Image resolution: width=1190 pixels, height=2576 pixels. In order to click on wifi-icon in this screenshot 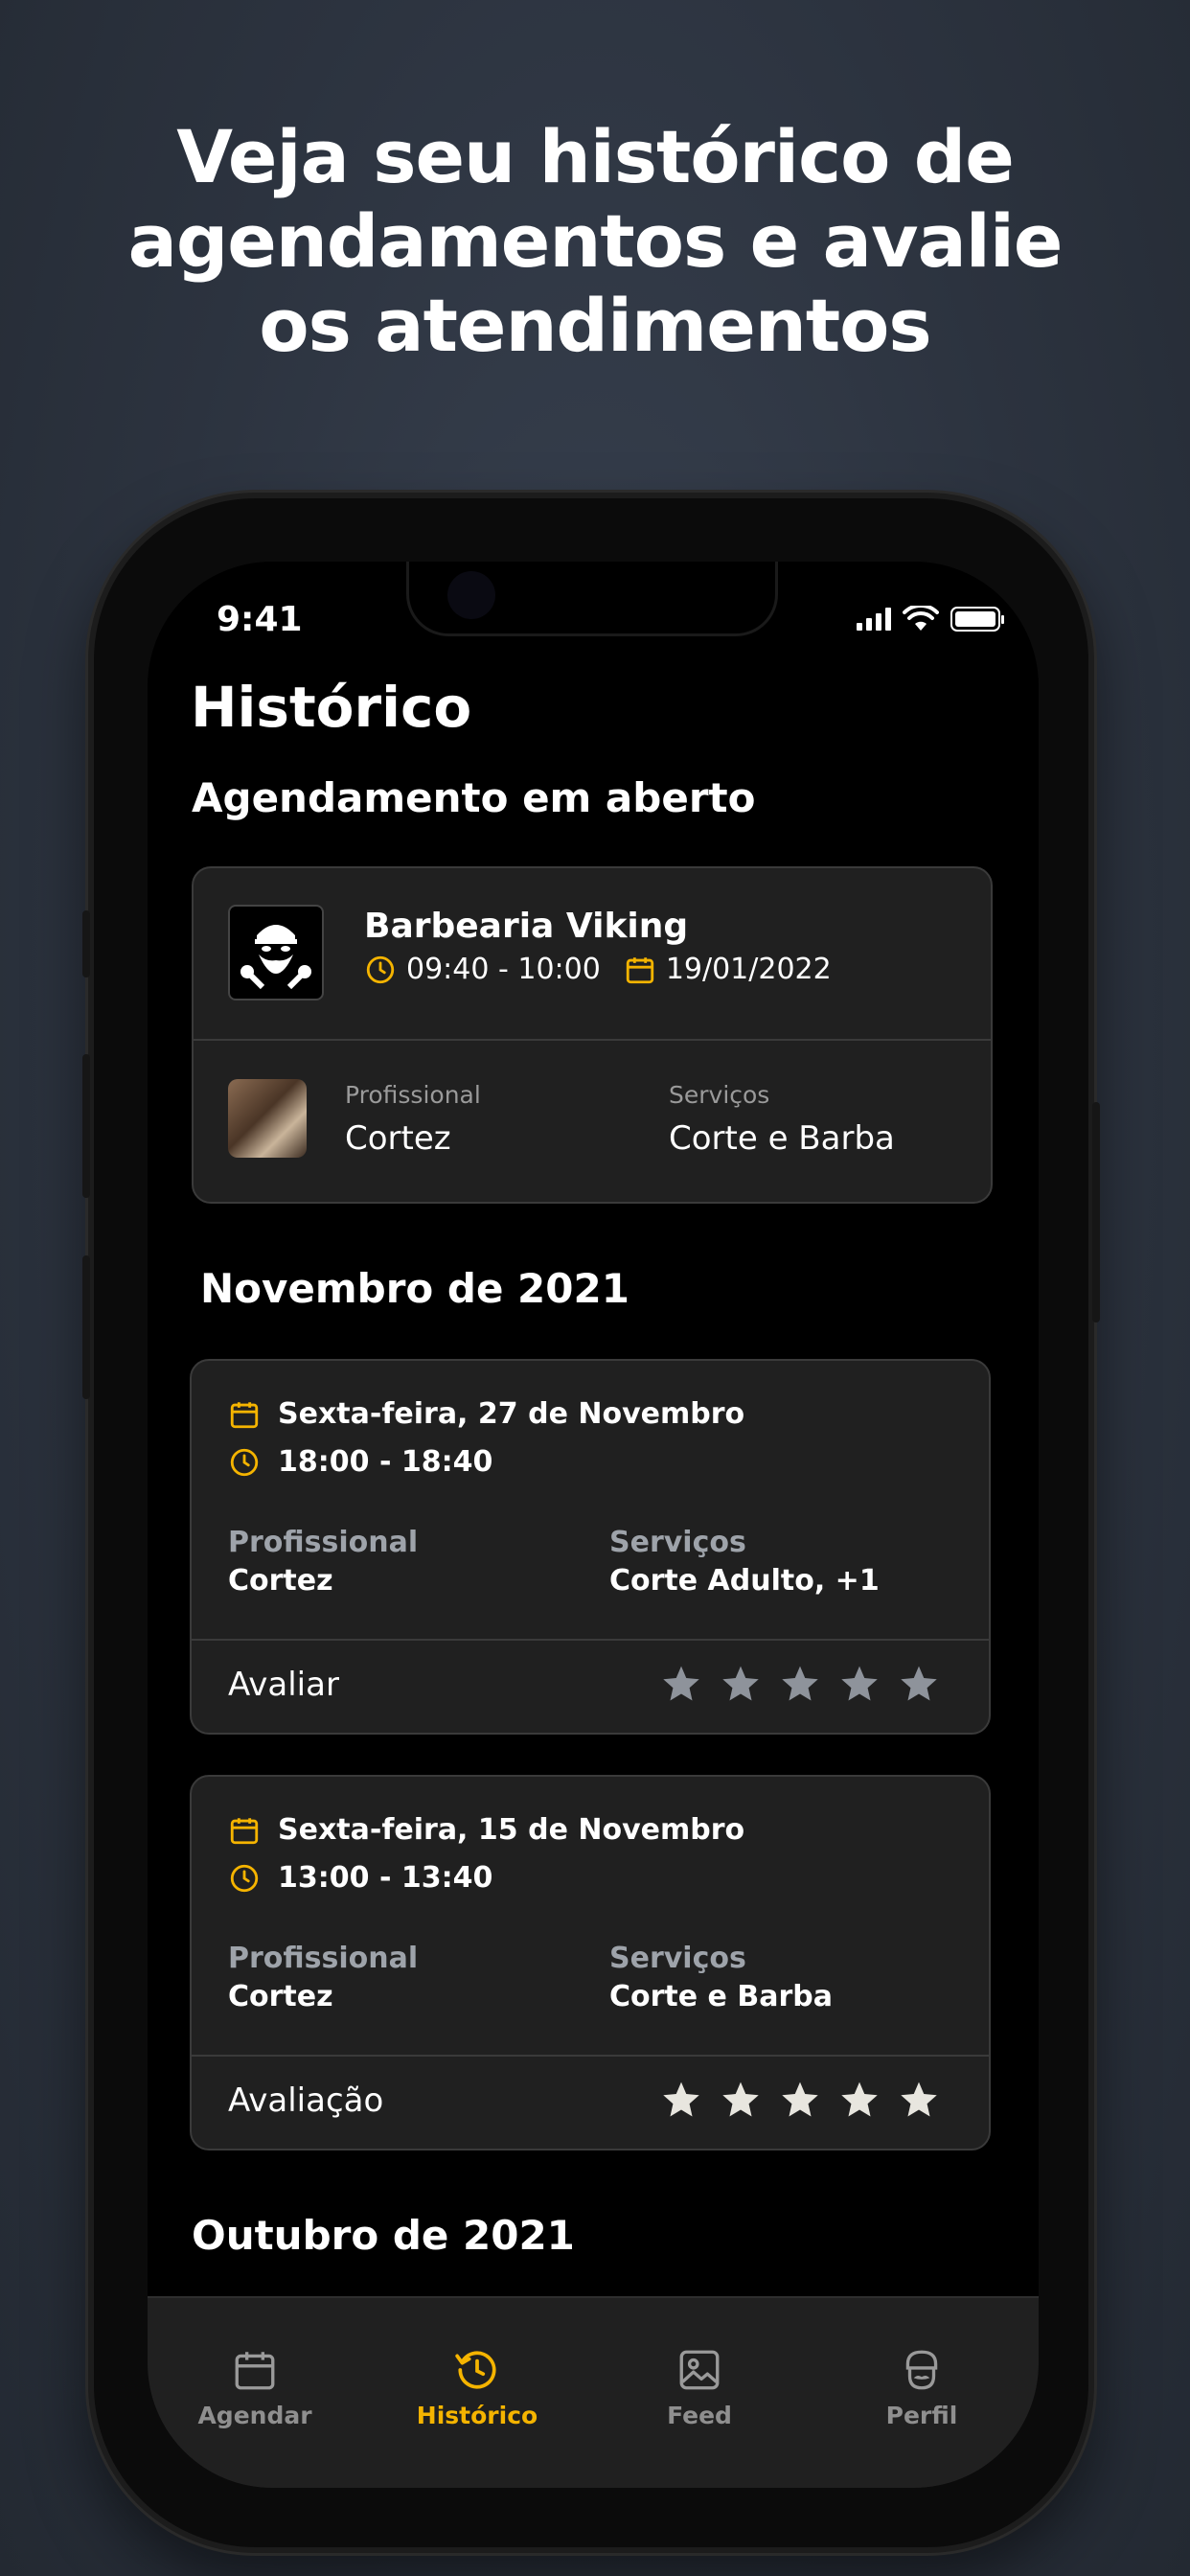, I will do `click(921, 619)`.